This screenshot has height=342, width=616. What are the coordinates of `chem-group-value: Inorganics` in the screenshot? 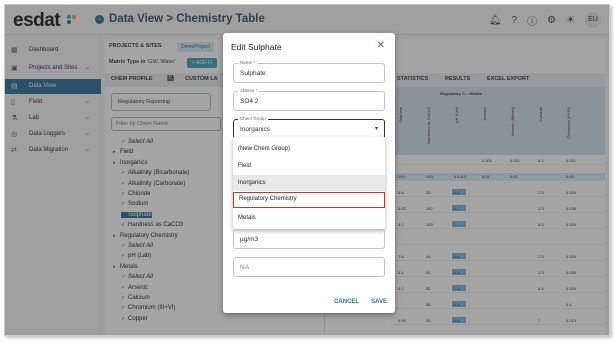 It's located at (255, 129).